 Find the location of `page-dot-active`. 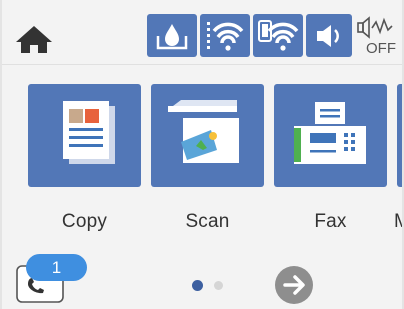

page-dot-active is located at coordinates (197, 285).